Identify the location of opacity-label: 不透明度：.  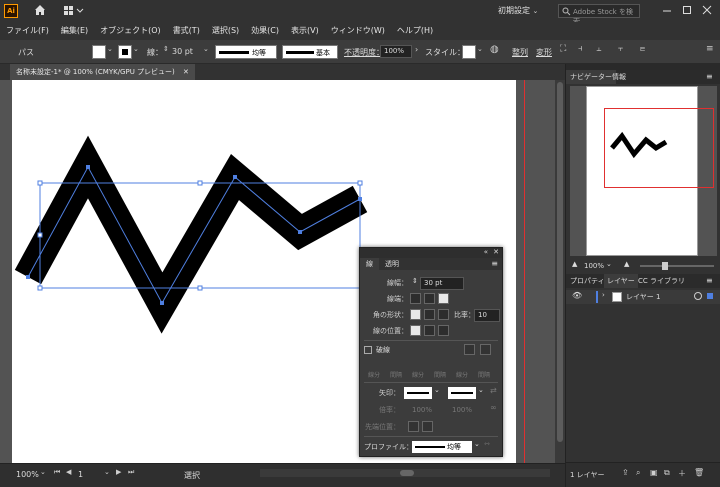
(364, 52).